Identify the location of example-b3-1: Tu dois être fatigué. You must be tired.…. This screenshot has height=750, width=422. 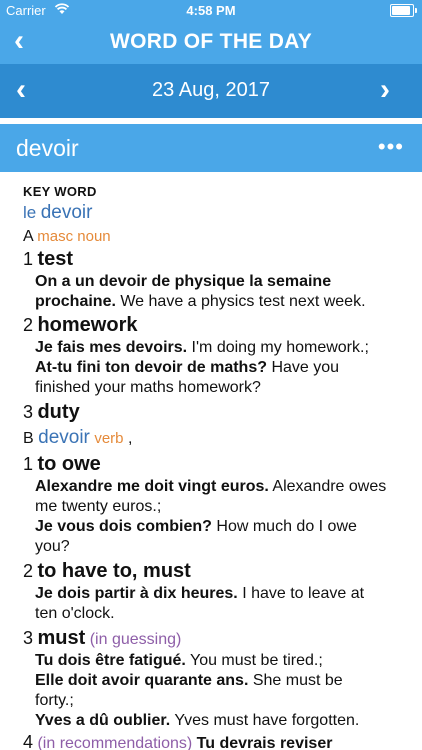
(179, 660).